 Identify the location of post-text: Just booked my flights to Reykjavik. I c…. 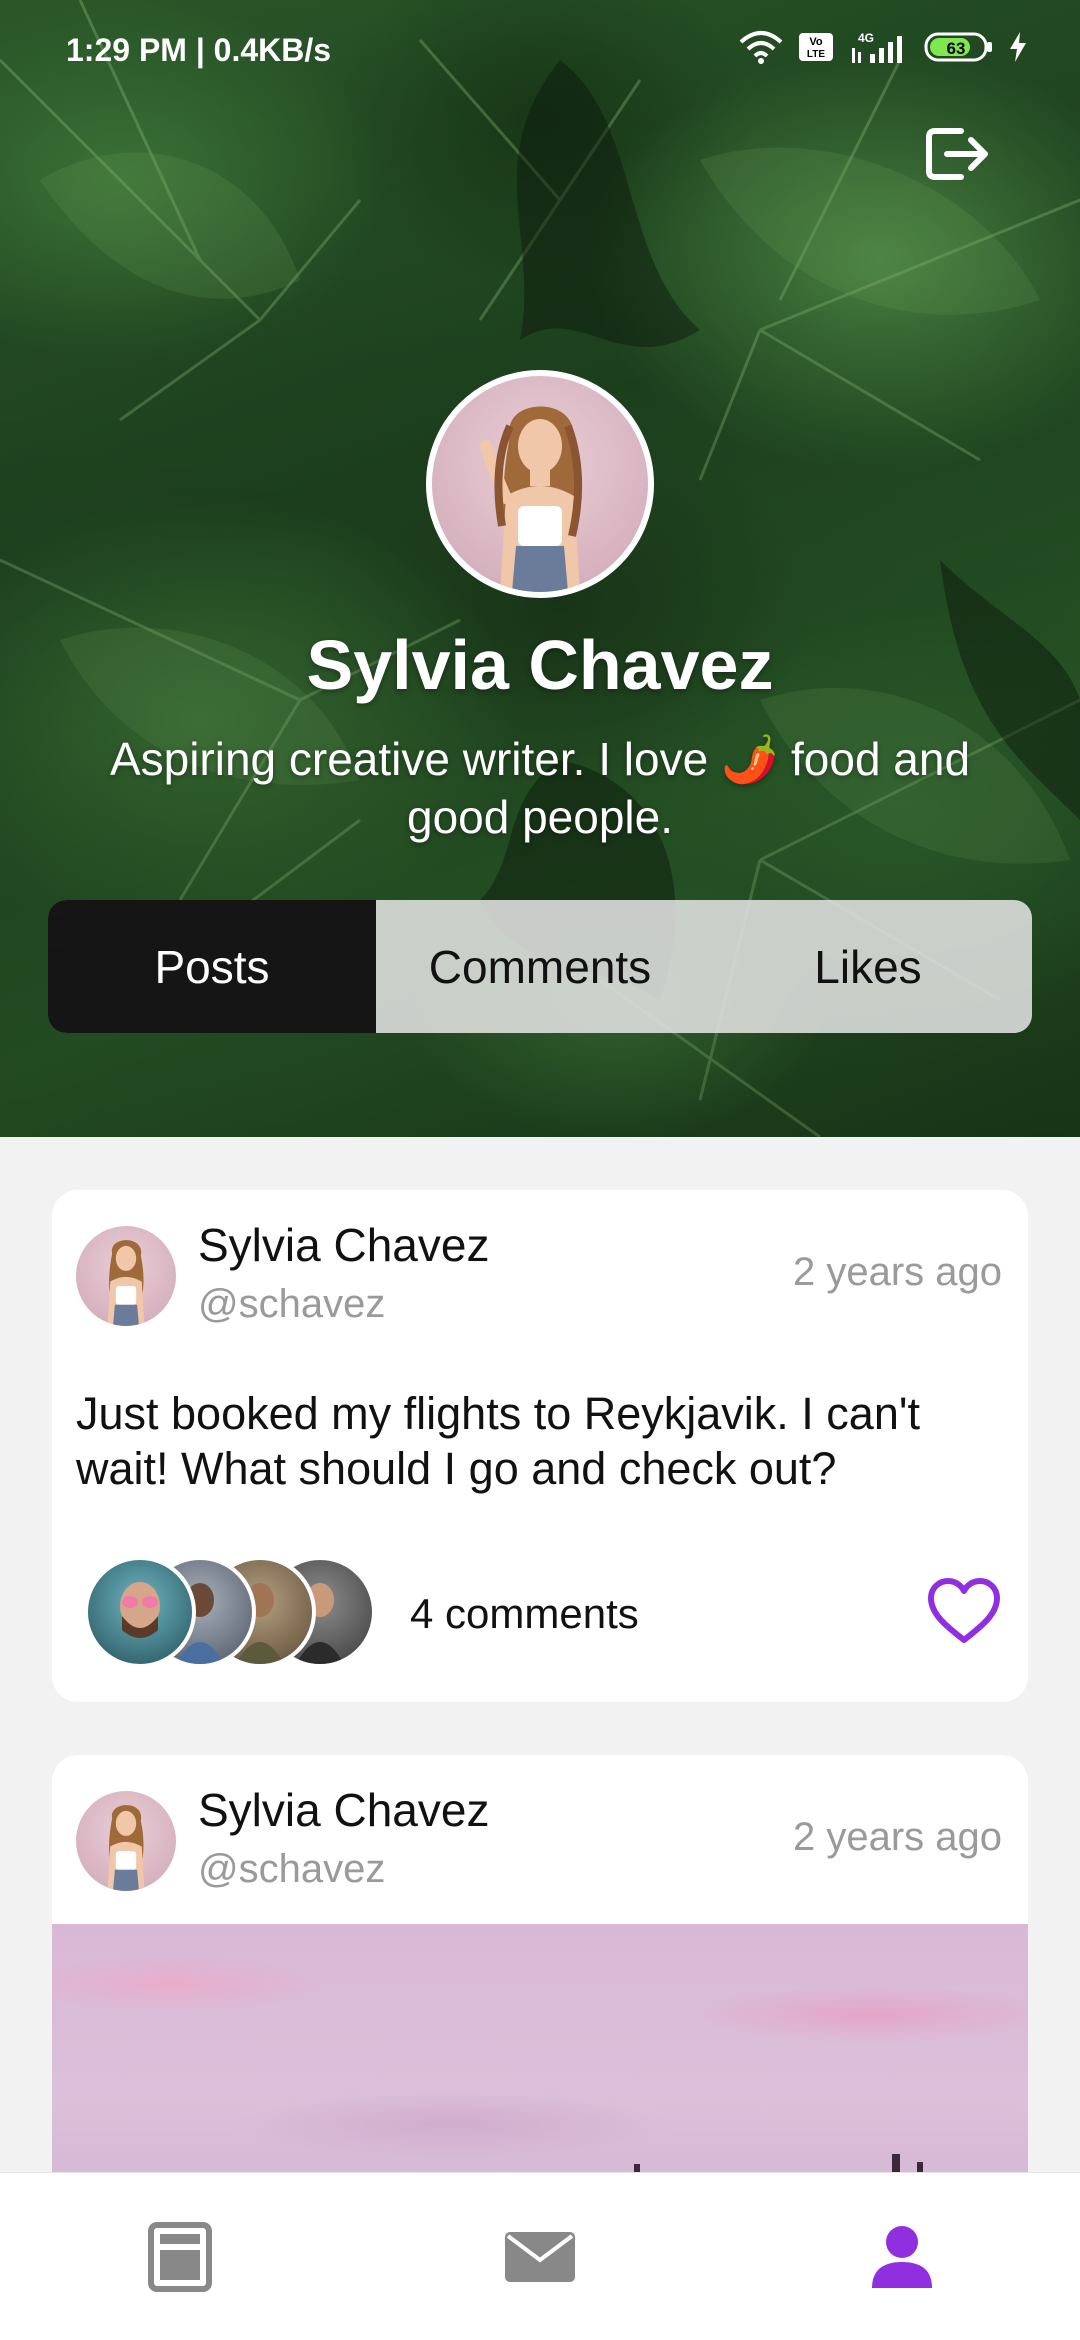
(498, 1441).